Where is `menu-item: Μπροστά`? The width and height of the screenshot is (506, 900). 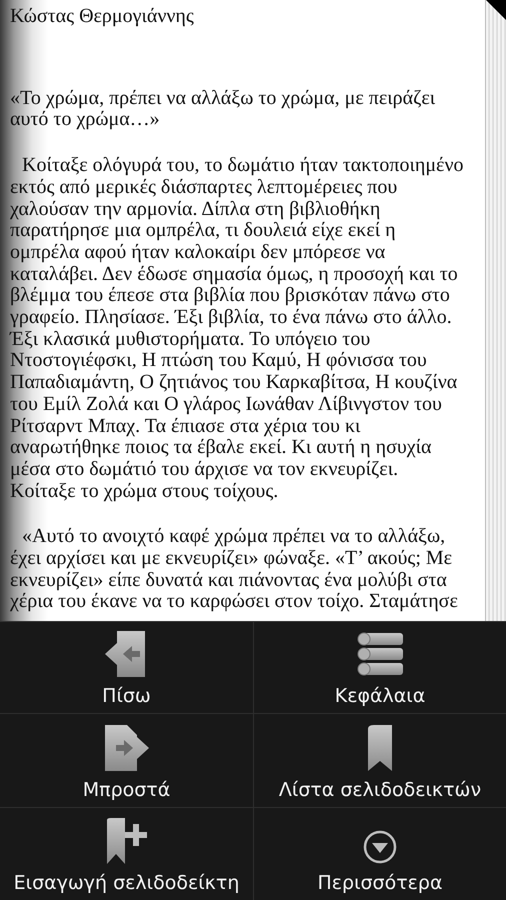
menu-item: Μπροστά is located at coordinates (126, 761).